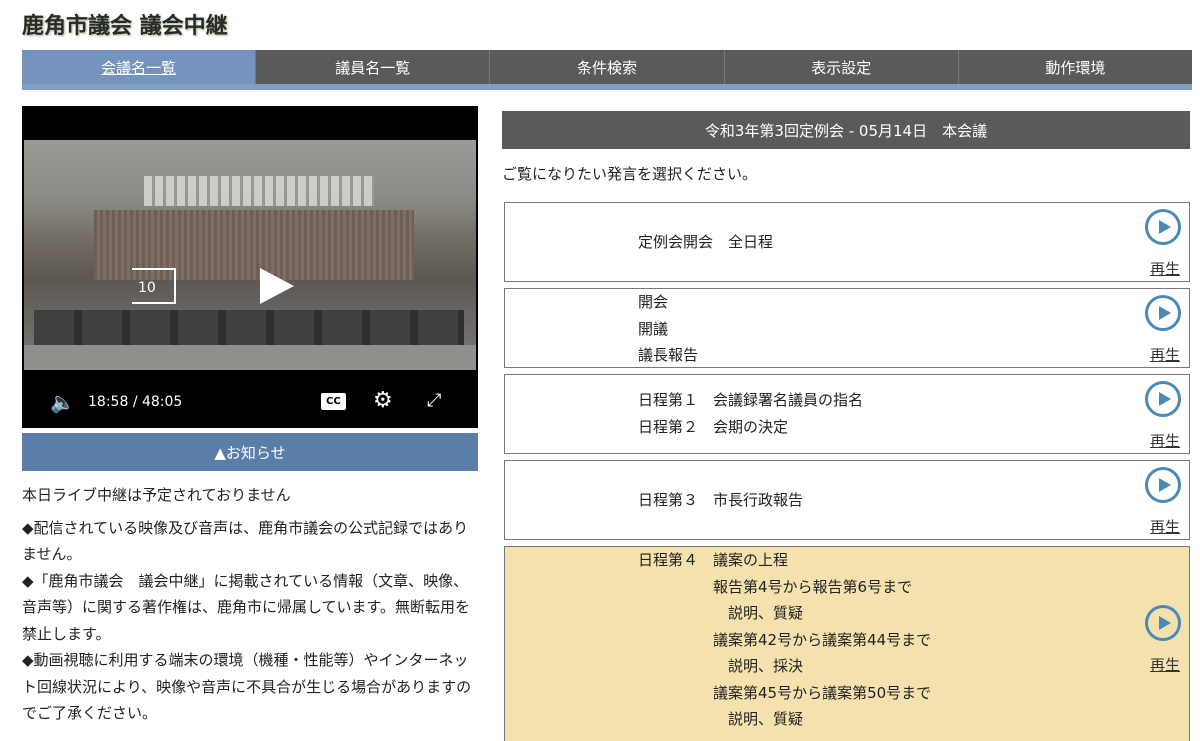 Image resolution: width=1200 pixels, height=741 pixels. I want to click on agenda-item: 日程第１ 会議録署名議員の指名 日程第２ 会期の決定 再生, so click(847, 414).